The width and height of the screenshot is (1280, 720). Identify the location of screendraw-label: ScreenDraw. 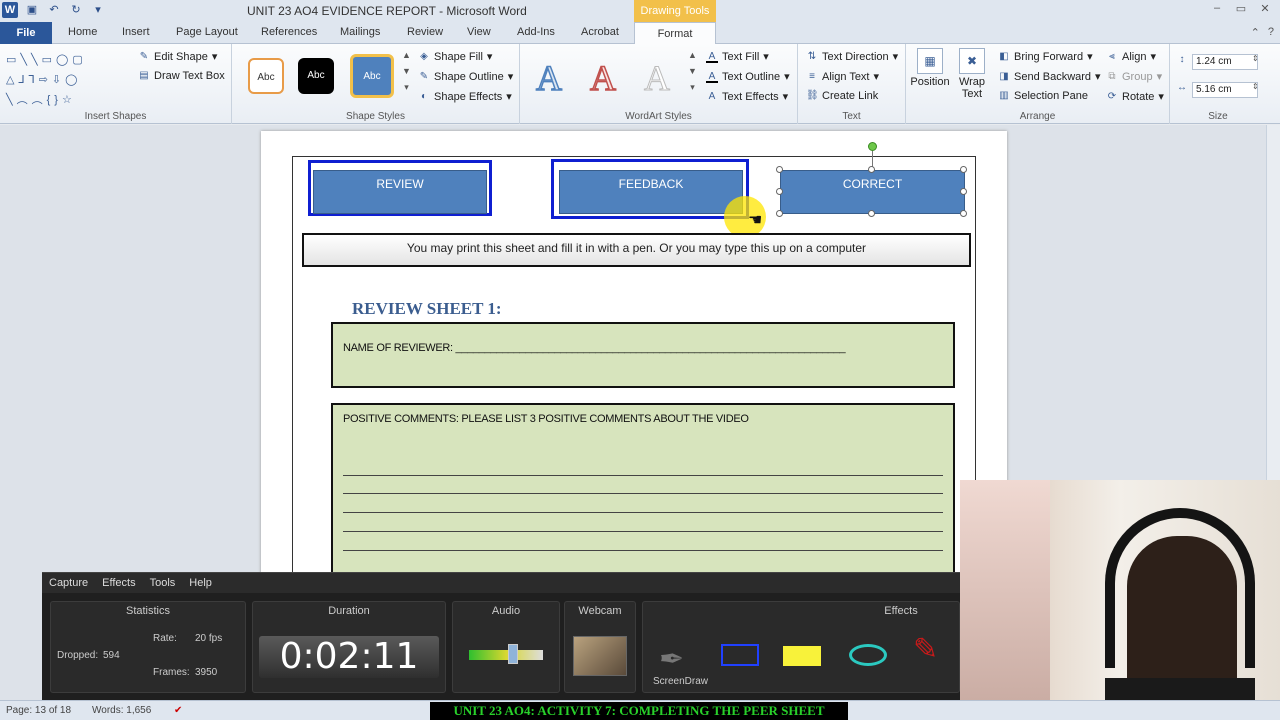
(680, 681).